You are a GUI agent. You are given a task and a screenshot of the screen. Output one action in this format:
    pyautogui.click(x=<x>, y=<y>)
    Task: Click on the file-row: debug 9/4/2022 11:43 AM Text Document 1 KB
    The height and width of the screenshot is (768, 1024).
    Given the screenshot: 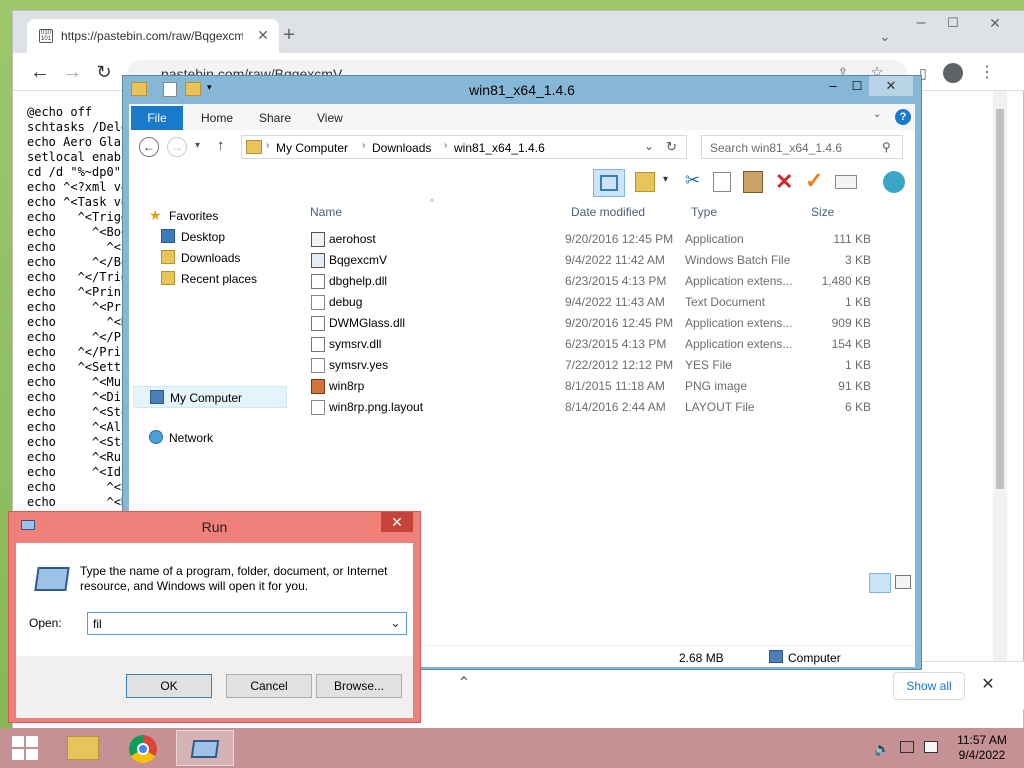 What is the action you would take?
    pyautogui.click(x=589, y=302)
    